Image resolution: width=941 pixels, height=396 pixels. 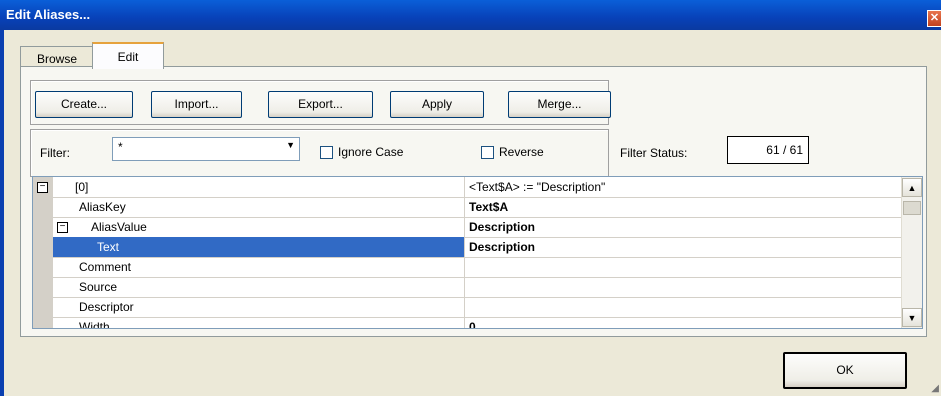 I want to click on ok-button: OK, so click(x=845, y=370).